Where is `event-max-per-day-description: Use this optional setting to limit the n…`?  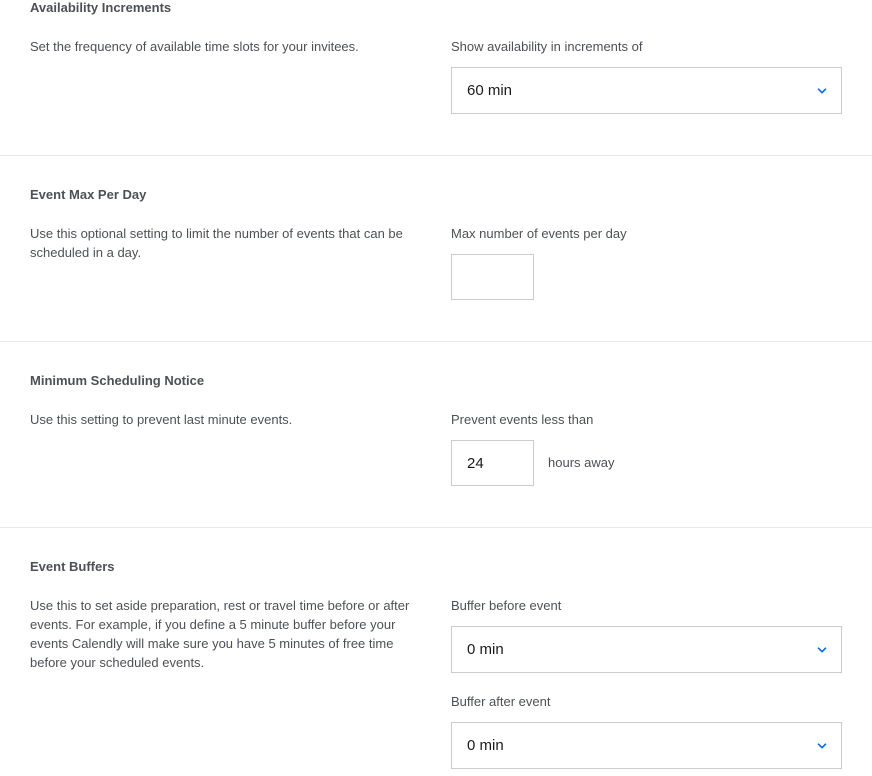
event-max-per-day-description: Use this optional setting to limit the n… is located at coordinates (216, 243).